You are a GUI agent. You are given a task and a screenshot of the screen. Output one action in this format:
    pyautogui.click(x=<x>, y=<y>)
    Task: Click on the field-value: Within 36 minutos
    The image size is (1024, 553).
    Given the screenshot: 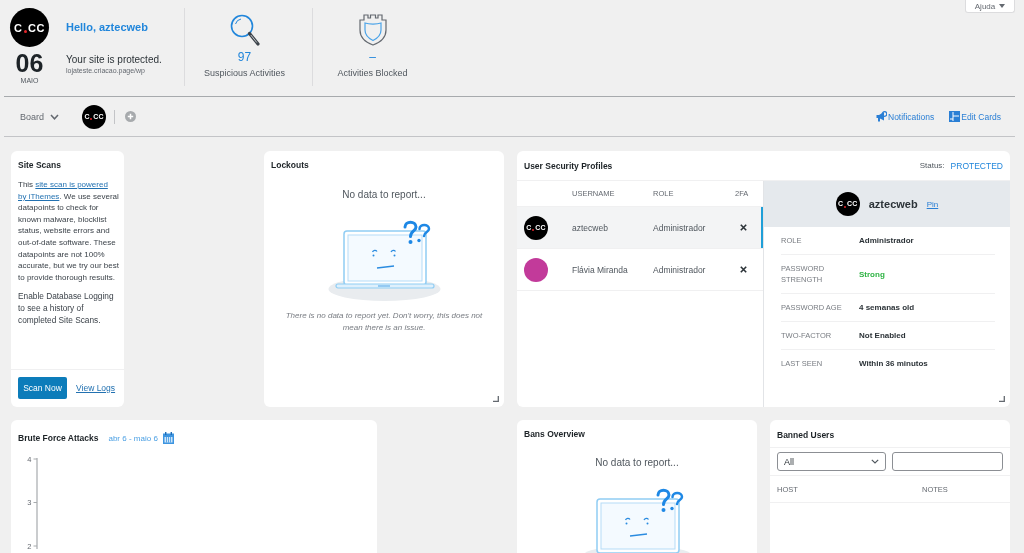 What is the action you would take?
    pyautogui.click(x=894, y=363)
    